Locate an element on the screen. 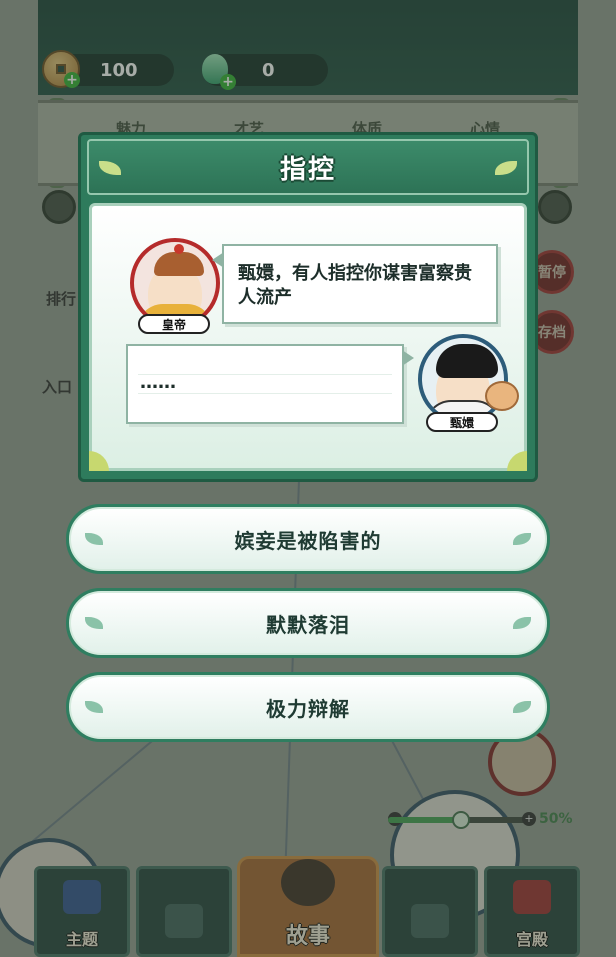  choice-label: 极力辩解 is located at coordinates (308, 708).